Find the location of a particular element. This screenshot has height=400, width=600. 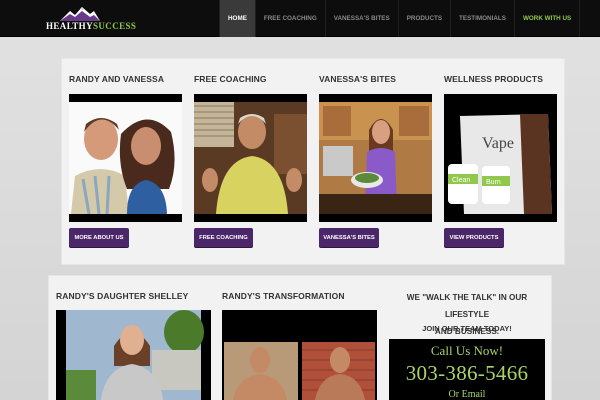

nav-free-coaching: FREE COACHING is located at coordinates (289, 18).